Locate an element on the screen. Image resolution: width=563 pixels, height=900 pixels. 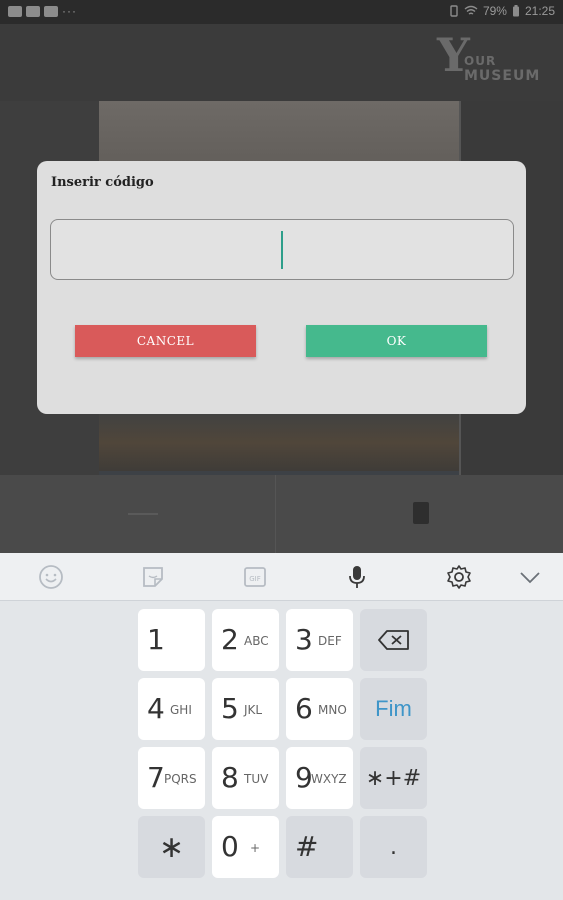
key-digit: 1 is located at coordinates (156, 639).